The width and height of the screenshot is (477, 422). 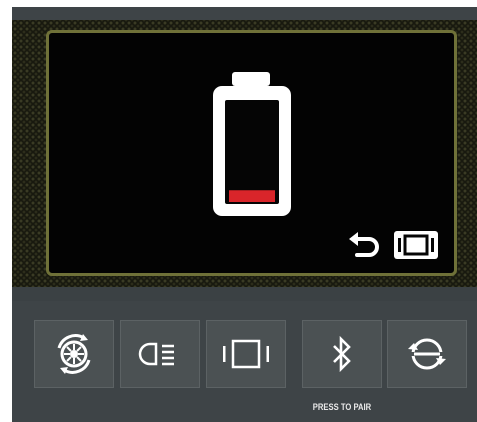 I want to click on wheel-rotate-button, so click(x=74, y=354).